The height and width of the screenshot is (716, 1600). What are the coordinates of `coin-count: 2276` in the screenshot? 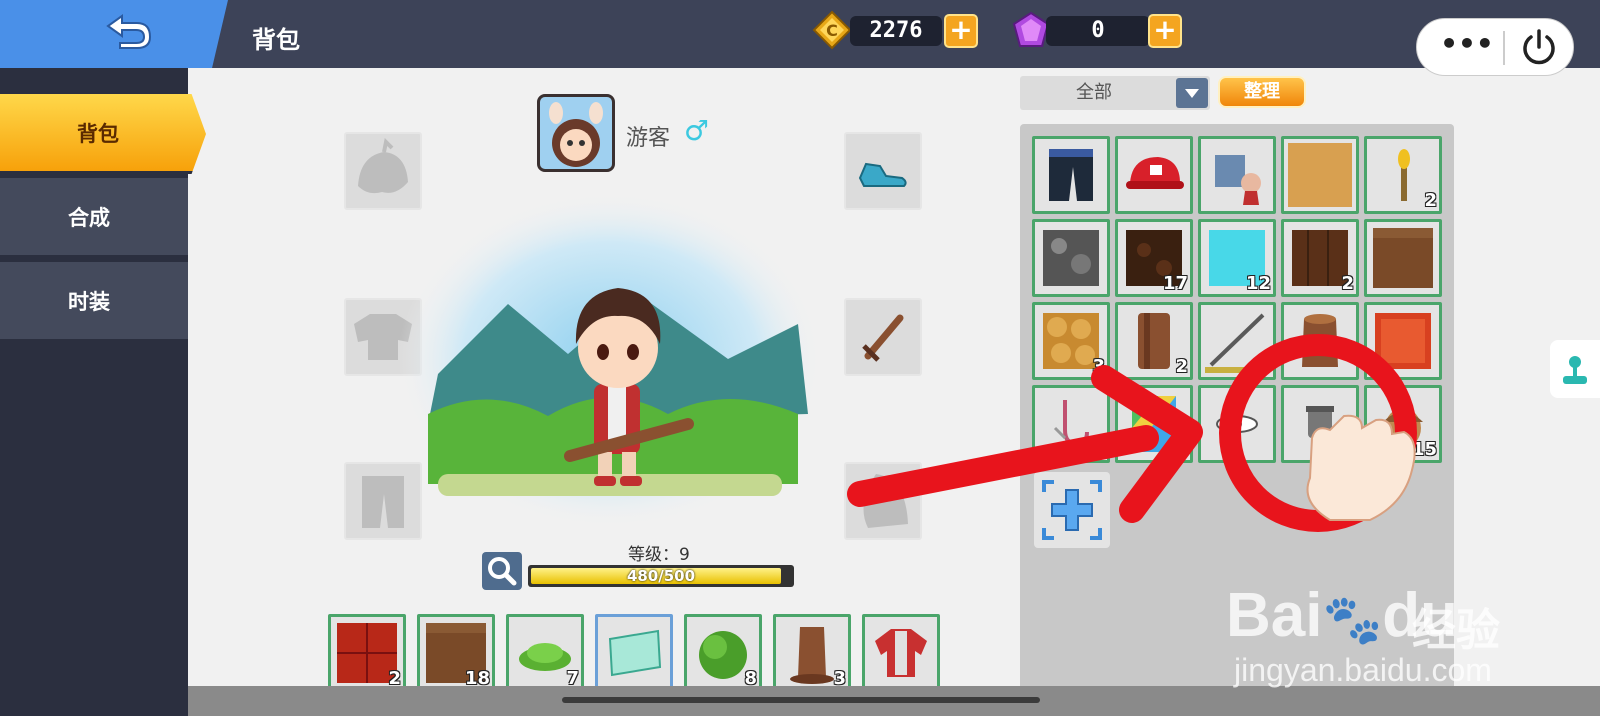 It's located at (896, 31).